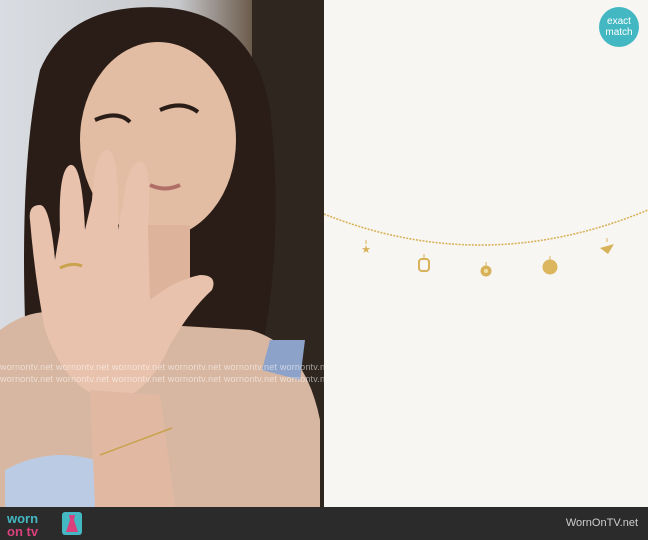 The width and height of the screenshot is (648, 540). What do you see at coordinates (619, 21) in the screenshot?
I see `badge-line-1: exact` at bounding box center [619, 21].